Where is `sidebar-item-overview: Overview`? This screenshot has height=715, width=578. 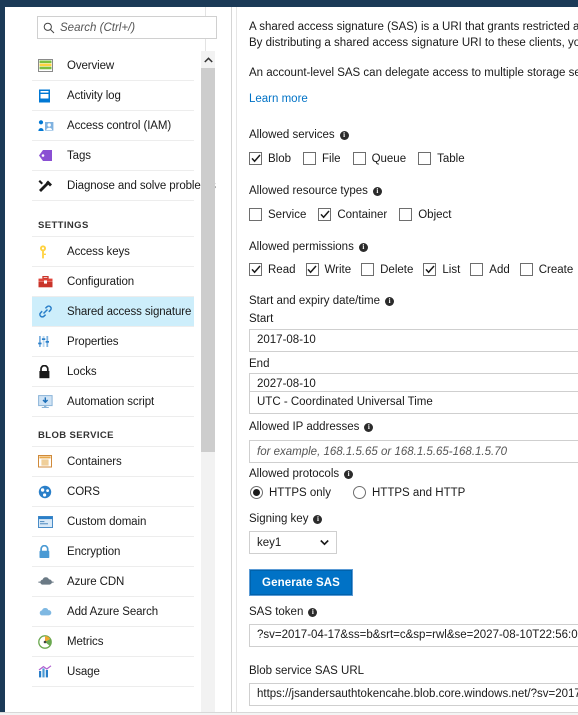
sidebar-item-overview: Overview is located at coordinates (113, 66).